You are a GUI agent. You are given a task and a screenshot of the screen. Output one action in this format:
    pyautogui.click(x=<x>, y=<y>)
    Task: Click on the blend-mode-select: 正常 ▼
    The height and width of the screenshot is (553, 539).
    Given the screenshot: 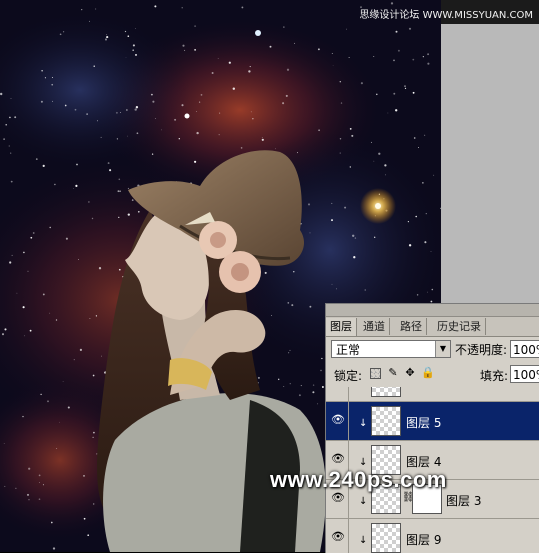 What is the action you would take?
    pyautogui.click(x=391, y=349)
    